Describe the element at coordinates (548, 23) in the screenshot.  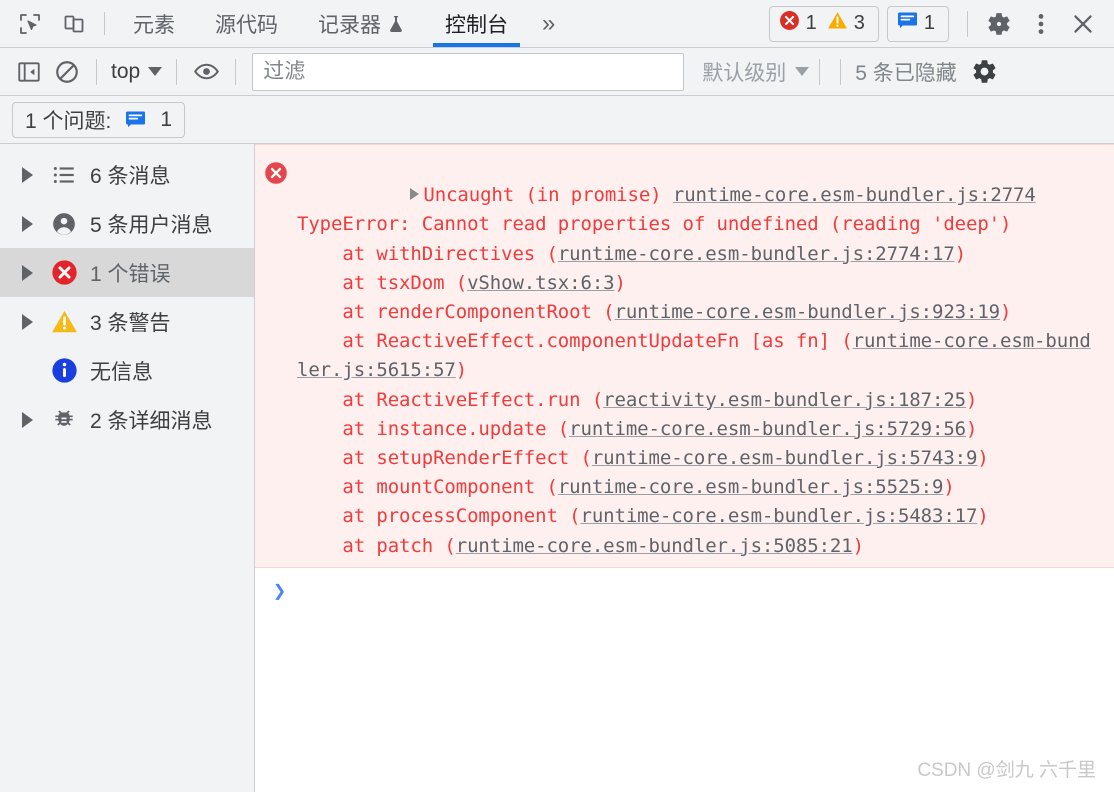
I see `more-tabs-button: »` at that location.